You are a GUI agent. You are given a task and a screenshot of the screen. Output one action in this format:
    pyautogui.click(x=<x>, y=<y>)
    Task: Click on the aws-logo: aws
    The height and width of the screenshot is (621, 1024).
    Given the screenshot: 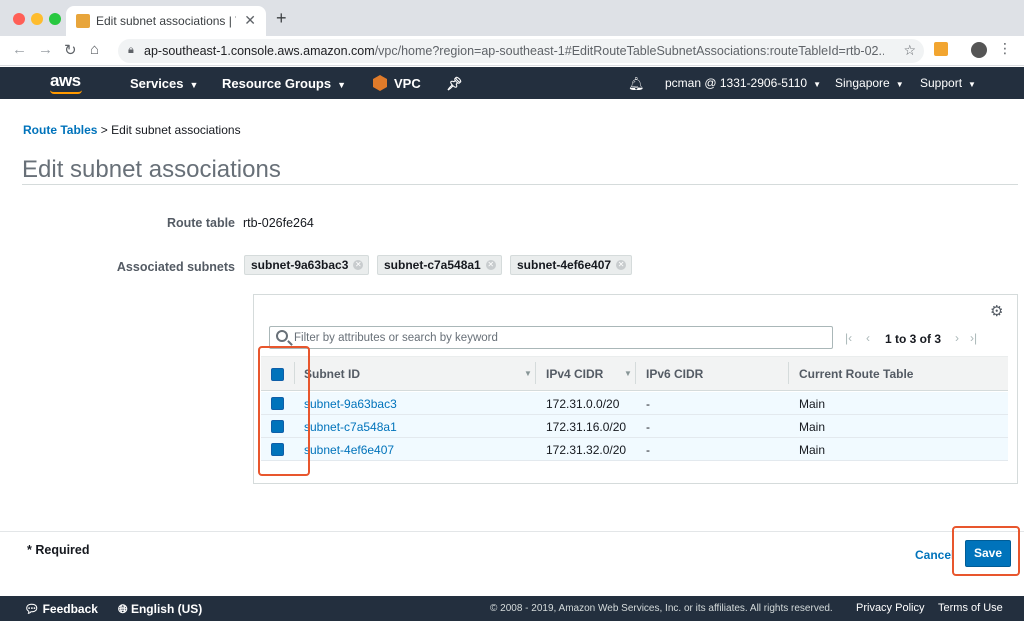 What is the action you would take?
    pyautogui.click(x=65, y=81)
    